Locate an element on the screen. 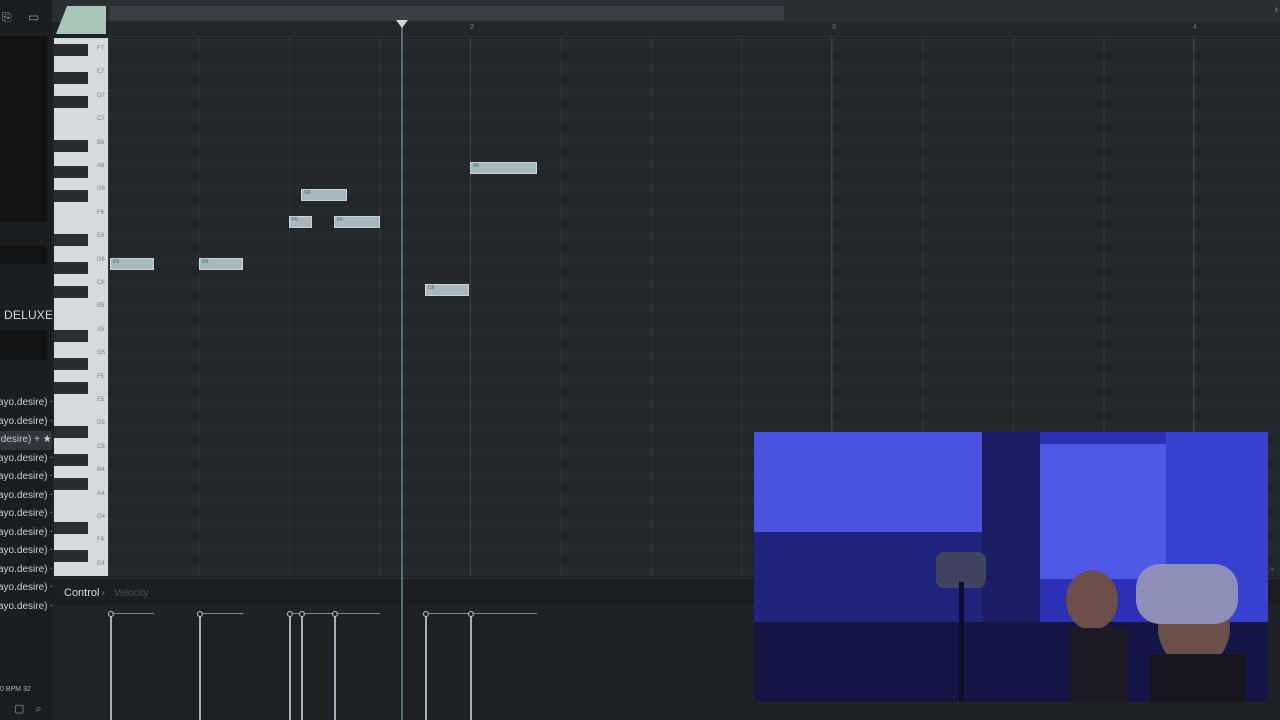 The image size is (1280, 720). key-label: G4 is located at coordinates (101, 517).